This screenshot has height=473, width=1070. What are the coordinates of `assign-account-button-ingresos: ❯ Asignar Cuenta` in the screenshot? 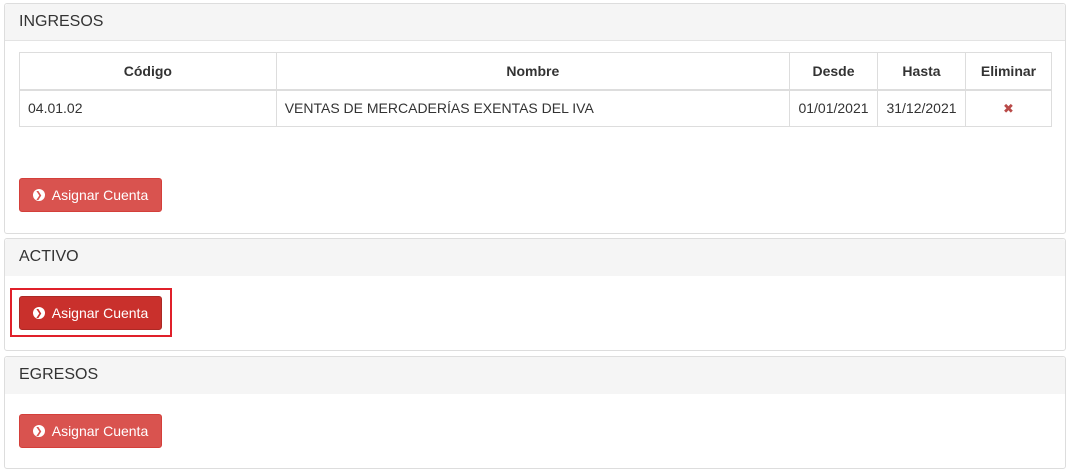 It's located at (90, 195).